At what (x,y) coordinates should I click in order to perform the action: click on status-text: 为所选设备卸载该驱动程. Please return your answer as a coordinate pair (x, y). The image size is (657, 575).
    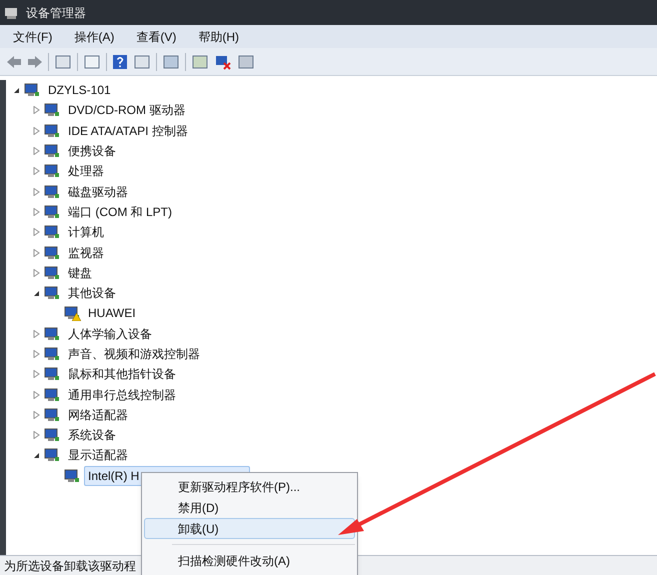
    Looking at the image, I should click on (70, 566).